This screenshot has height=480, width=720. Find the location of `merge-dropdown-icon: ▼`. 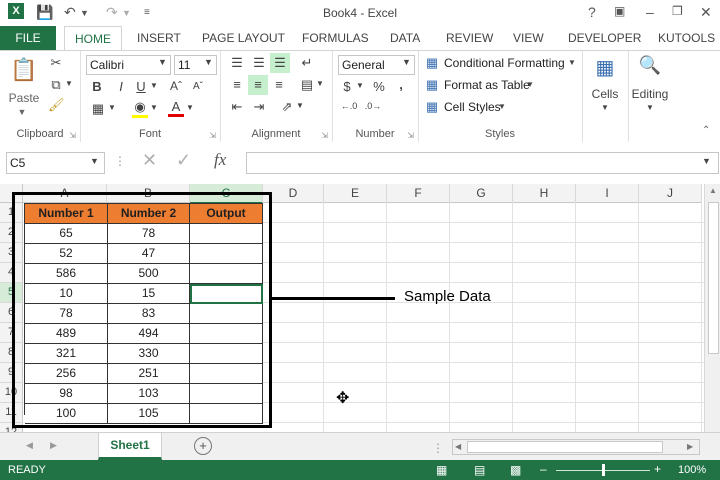

merge-dropdown-icon: ▼ is located at coordinates (320, 83).